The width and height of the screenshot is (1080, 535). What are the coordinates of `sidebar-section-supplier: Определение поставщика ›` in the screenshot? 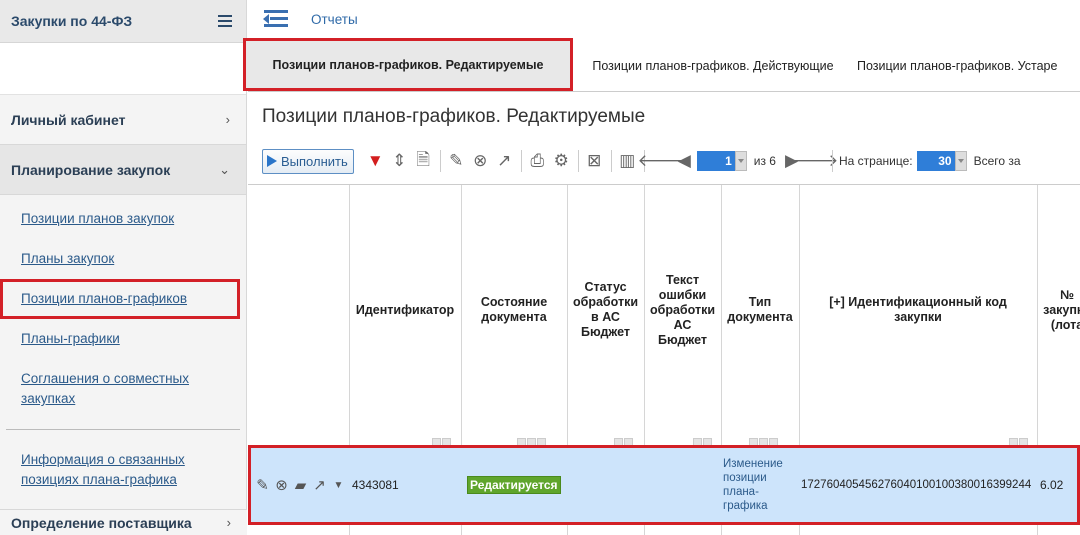 It's located at (123, 522).